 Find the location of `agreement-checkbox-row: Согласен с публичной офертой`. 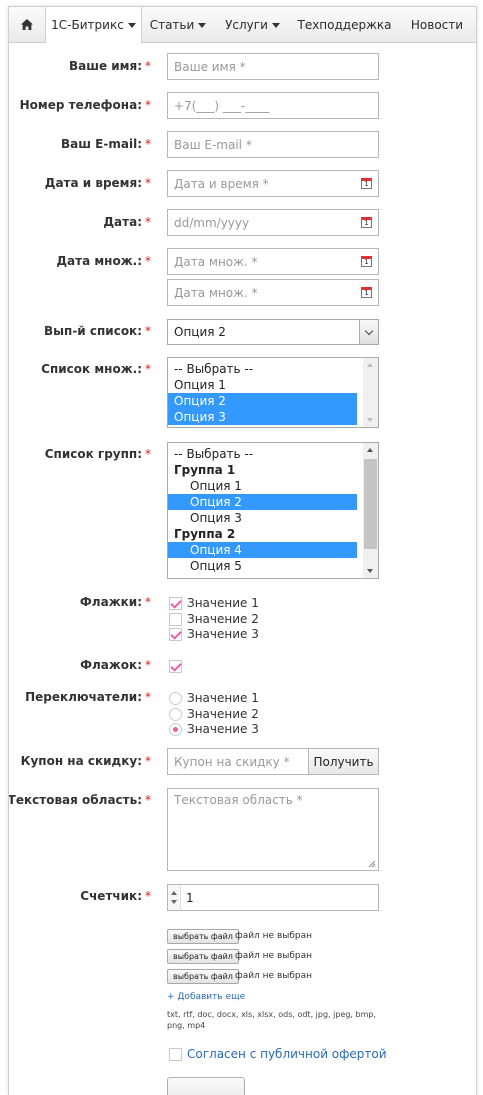

agreement-checkbox-row: Согласен с публичной офертой is located at coordinates (278, 1054).